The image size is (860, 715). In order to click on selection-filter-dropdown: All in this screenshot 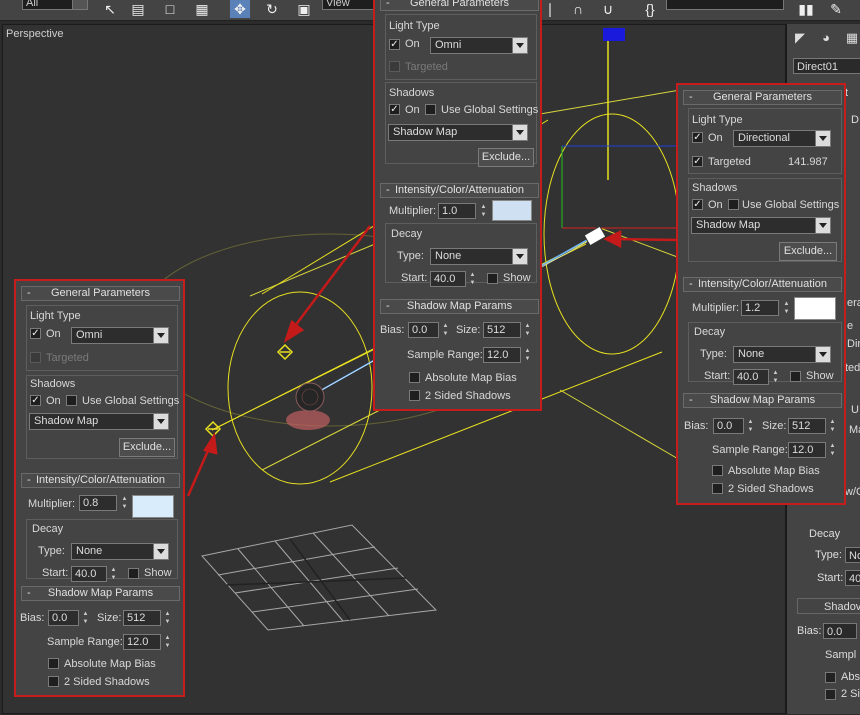, I will do `click(55, 5)`.